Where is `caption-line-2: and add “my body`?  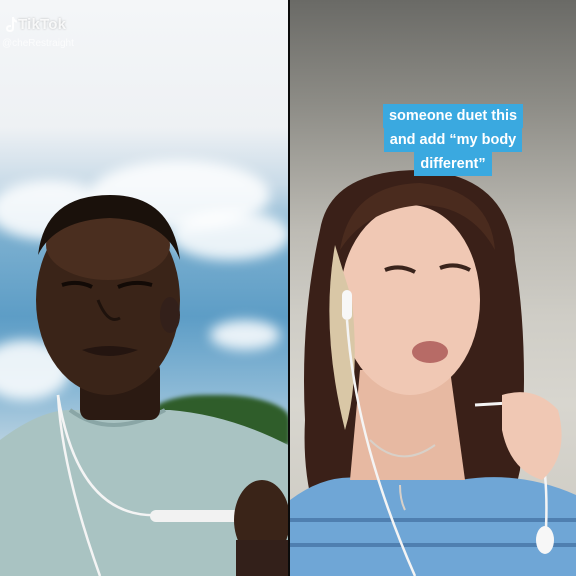 caption-line-2: and add “my body is located at coordinates (453, 140).